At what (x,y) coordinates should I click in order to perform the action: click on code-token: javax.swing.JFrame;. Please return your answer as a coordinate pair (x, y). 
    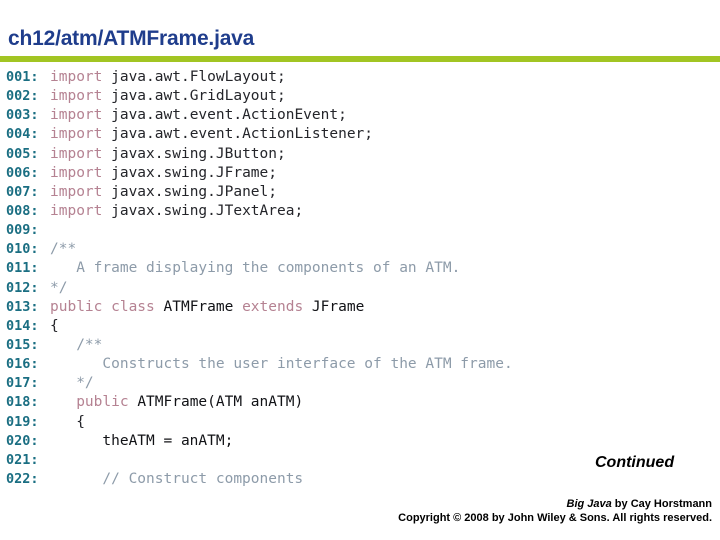
    Looking at the image, I should click on (189, 172).